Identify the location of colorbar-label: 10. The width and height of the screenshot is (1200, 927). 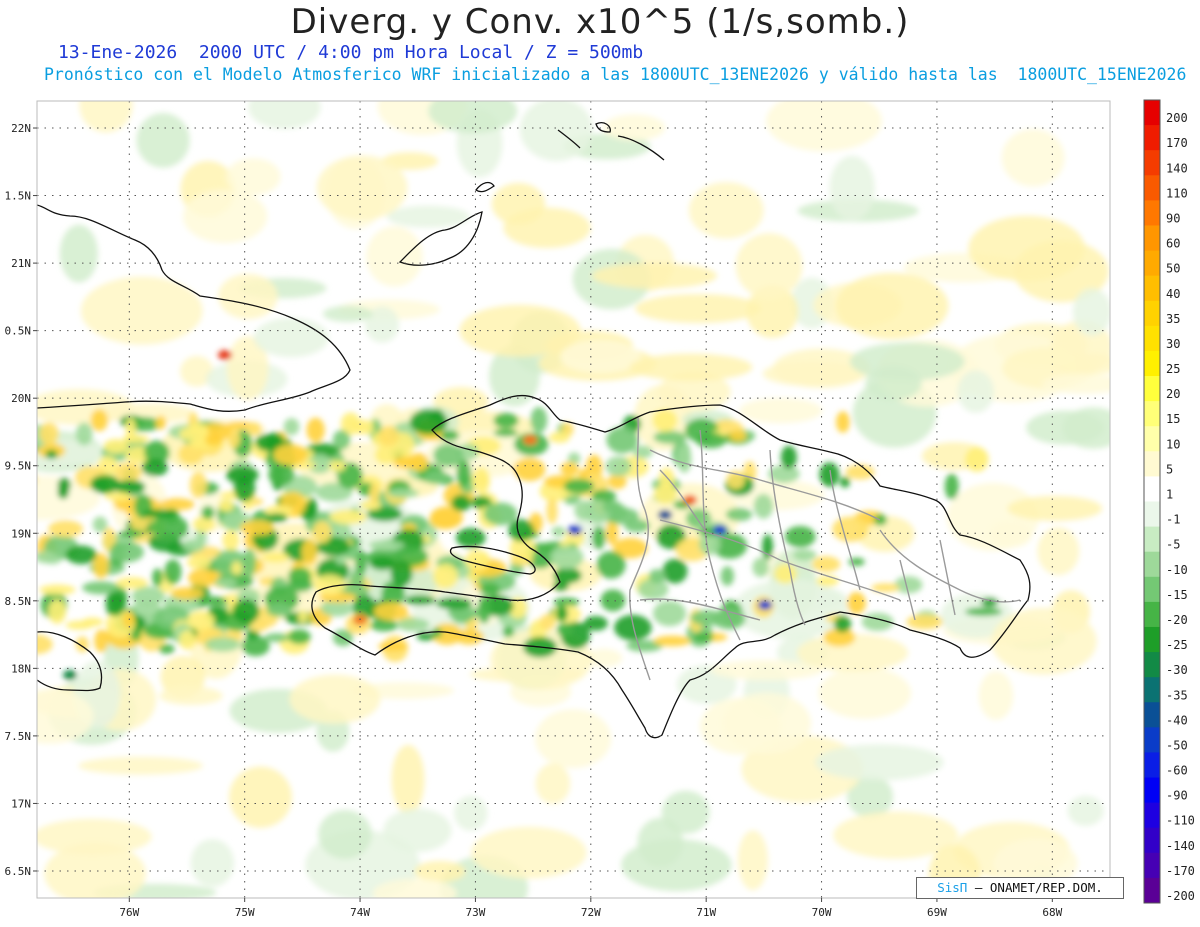
(1173, 444).